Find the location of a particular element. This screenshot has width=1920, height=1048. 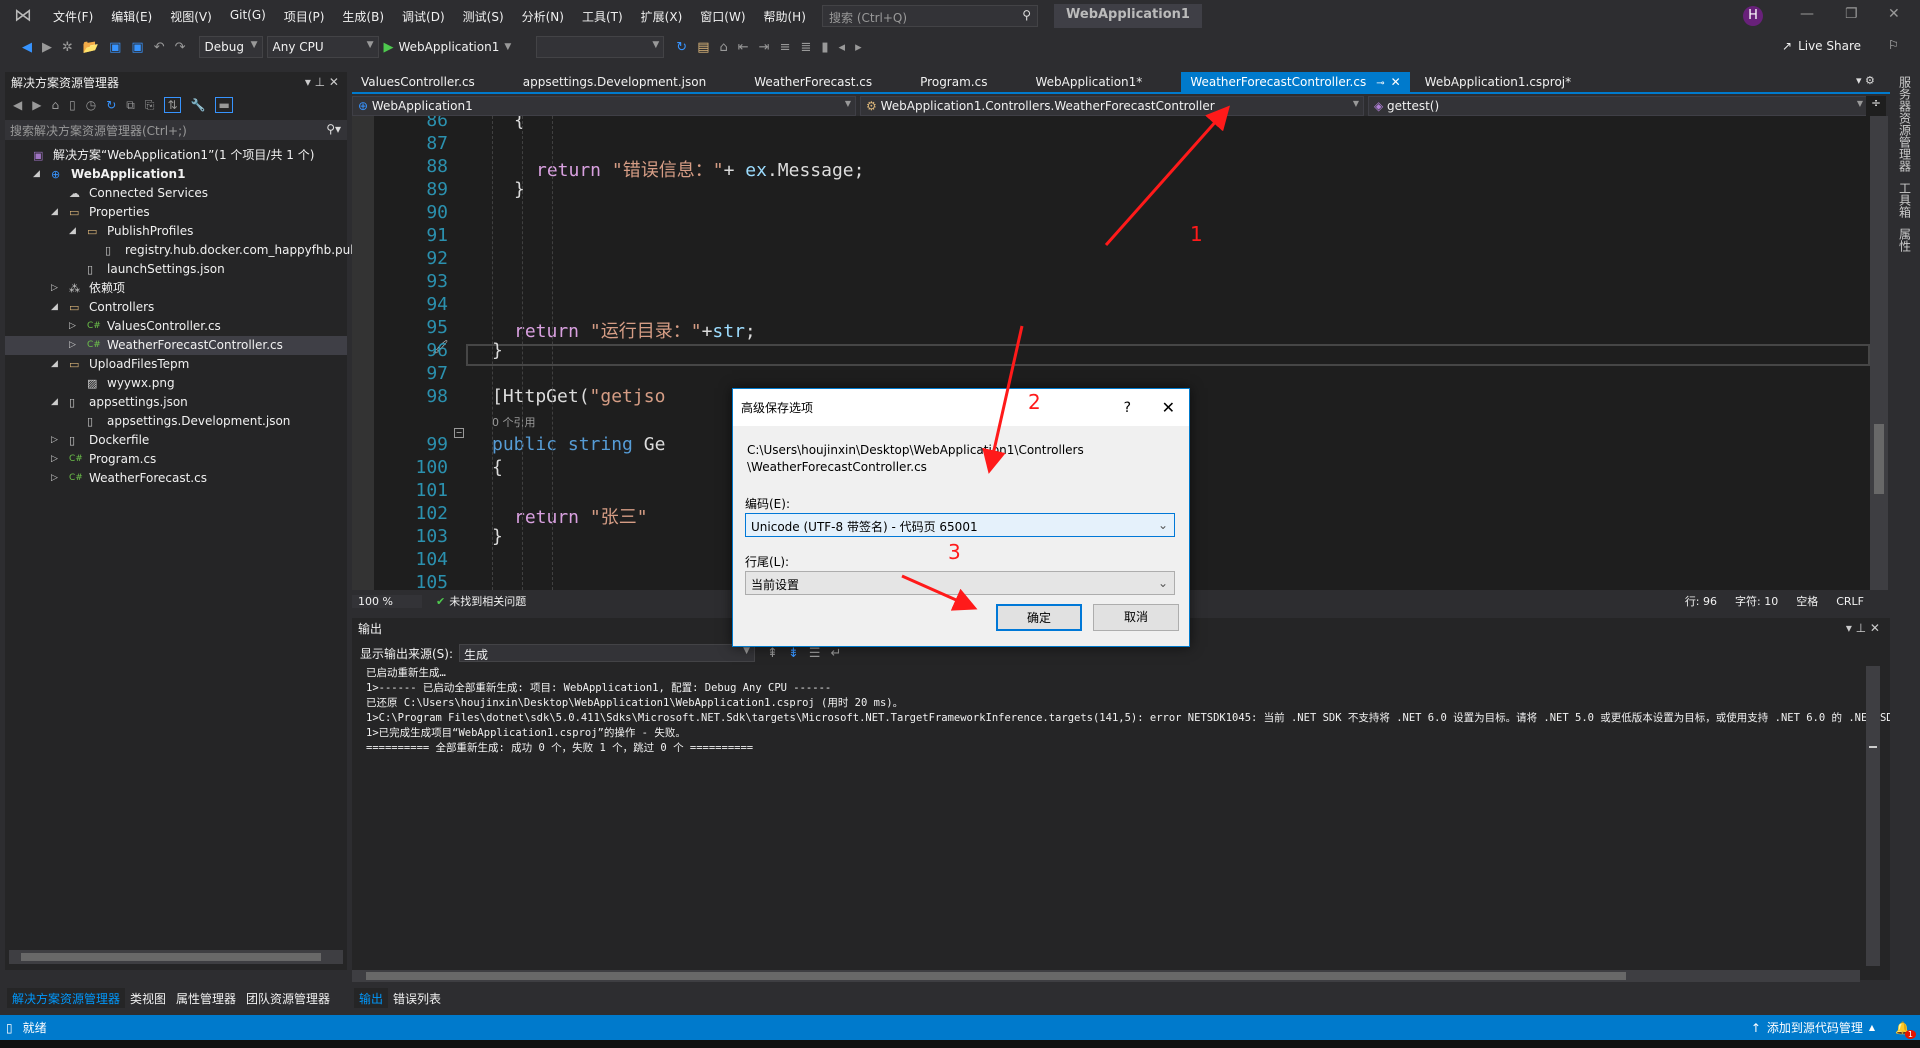

eol-select: 当前设置 ⌄ is located at coordinates (960, 583).